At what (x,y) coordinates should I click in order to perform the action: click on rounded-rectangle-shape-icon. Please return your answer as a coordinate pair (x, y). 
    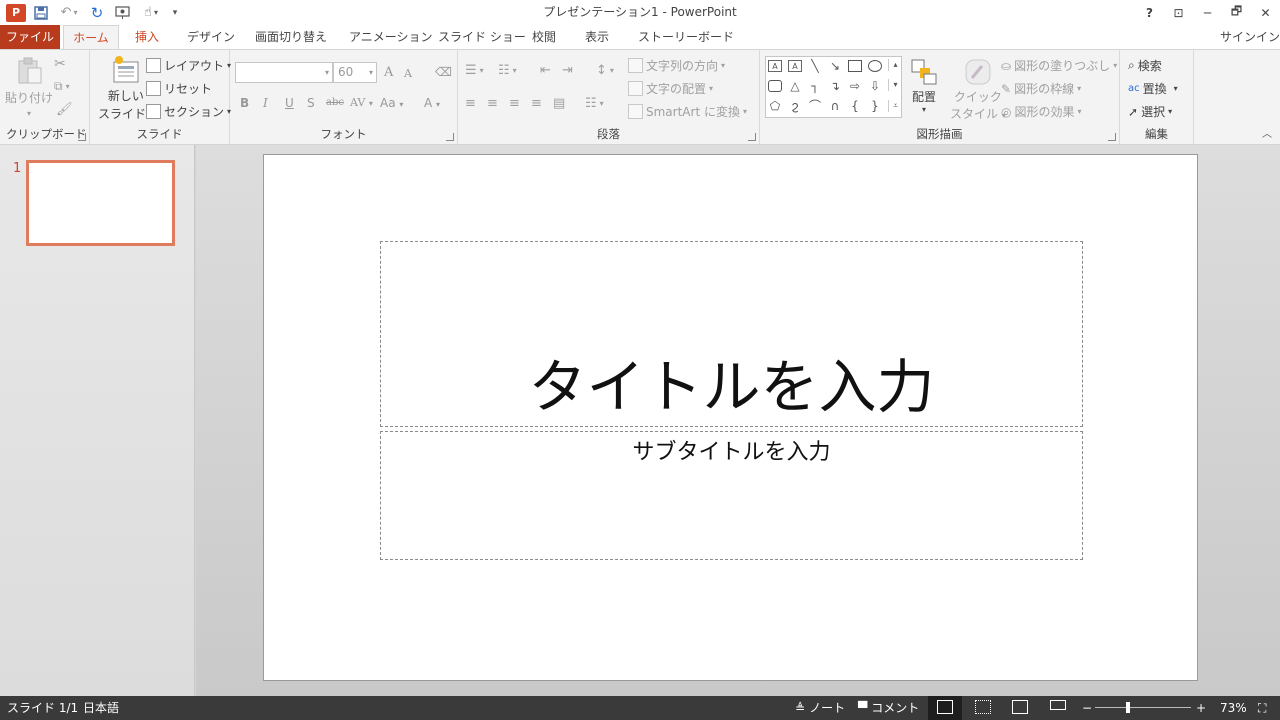
    Looking at the image, I should click on (775, 86).